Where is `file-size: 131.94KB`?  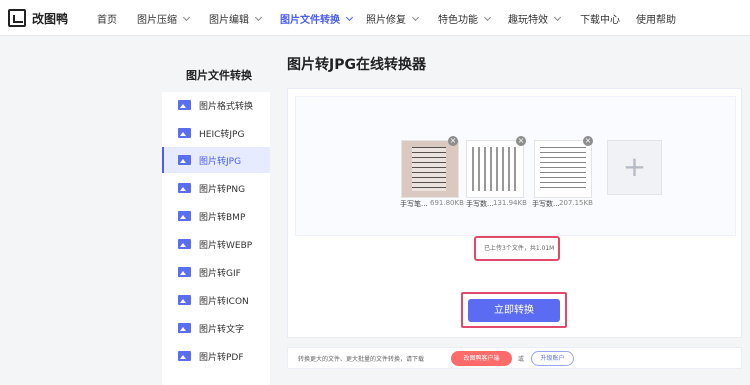
file-size: 131.94KB is located at coordinates (510, 203).